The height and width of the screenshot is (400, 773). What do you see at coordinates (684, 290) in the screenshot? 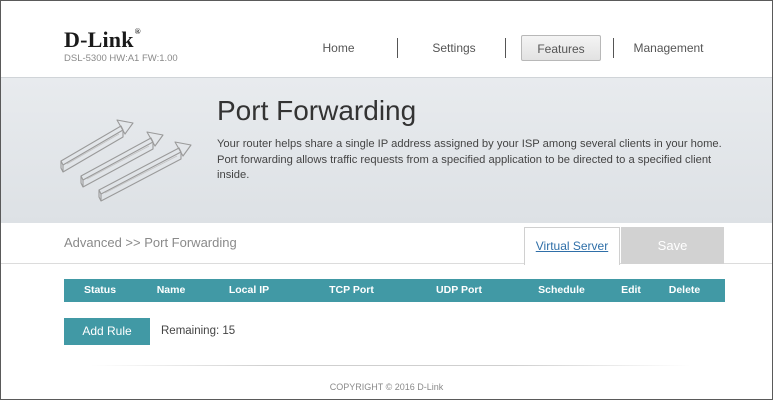
I see `column-header-delete: Delete` at bounding box center [684, 290].